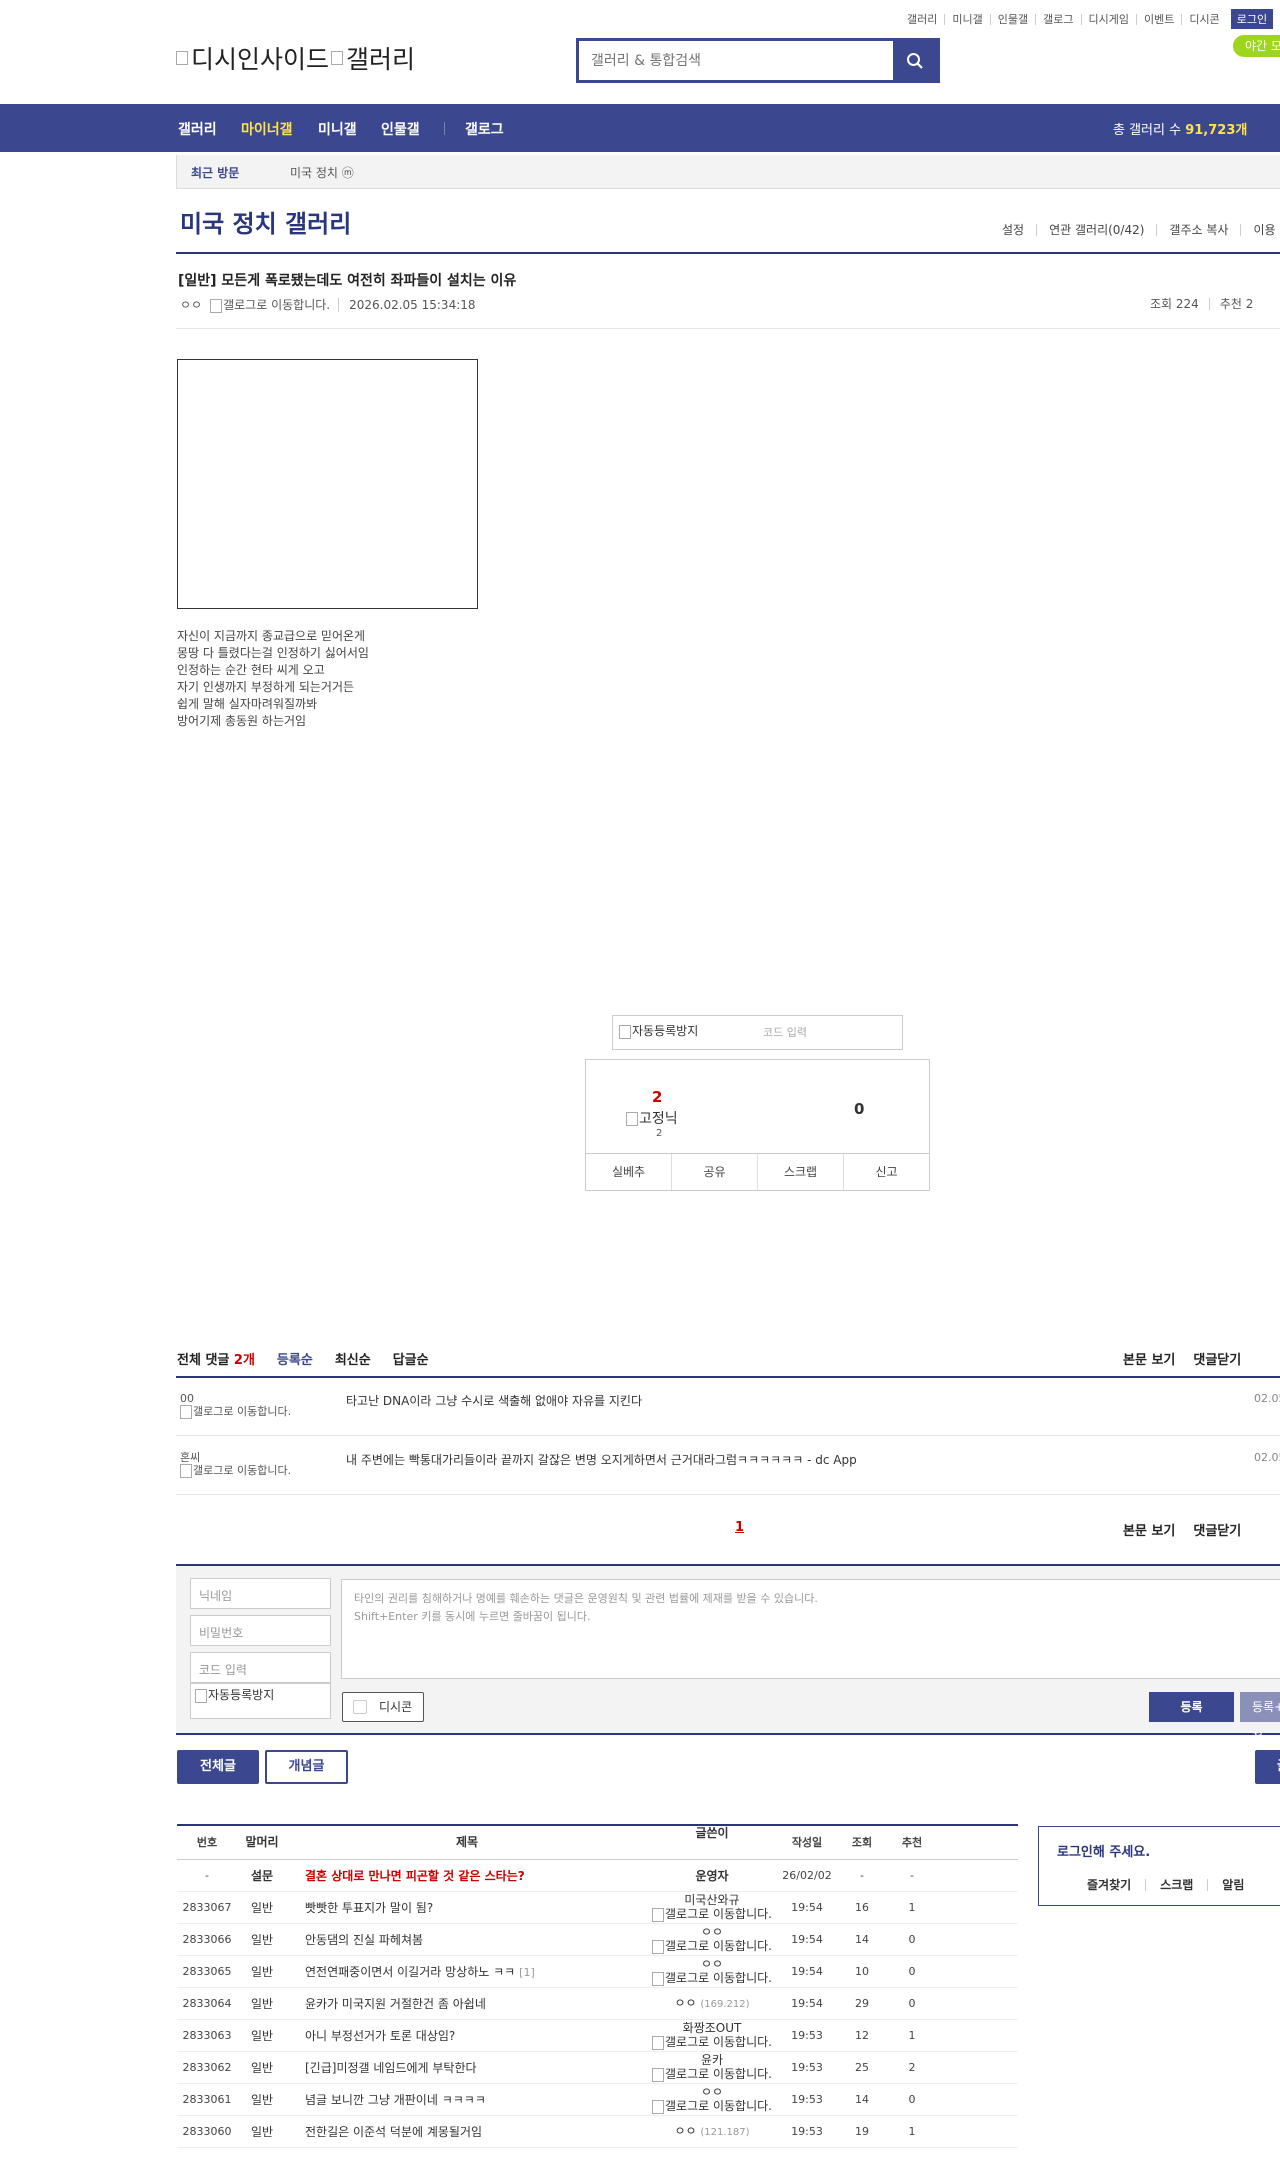 Image resolution: width=1280 pixels, height=2158 pixels. I want to click on fixed-nick-upvote: 고정닉, so click(652, 1118).